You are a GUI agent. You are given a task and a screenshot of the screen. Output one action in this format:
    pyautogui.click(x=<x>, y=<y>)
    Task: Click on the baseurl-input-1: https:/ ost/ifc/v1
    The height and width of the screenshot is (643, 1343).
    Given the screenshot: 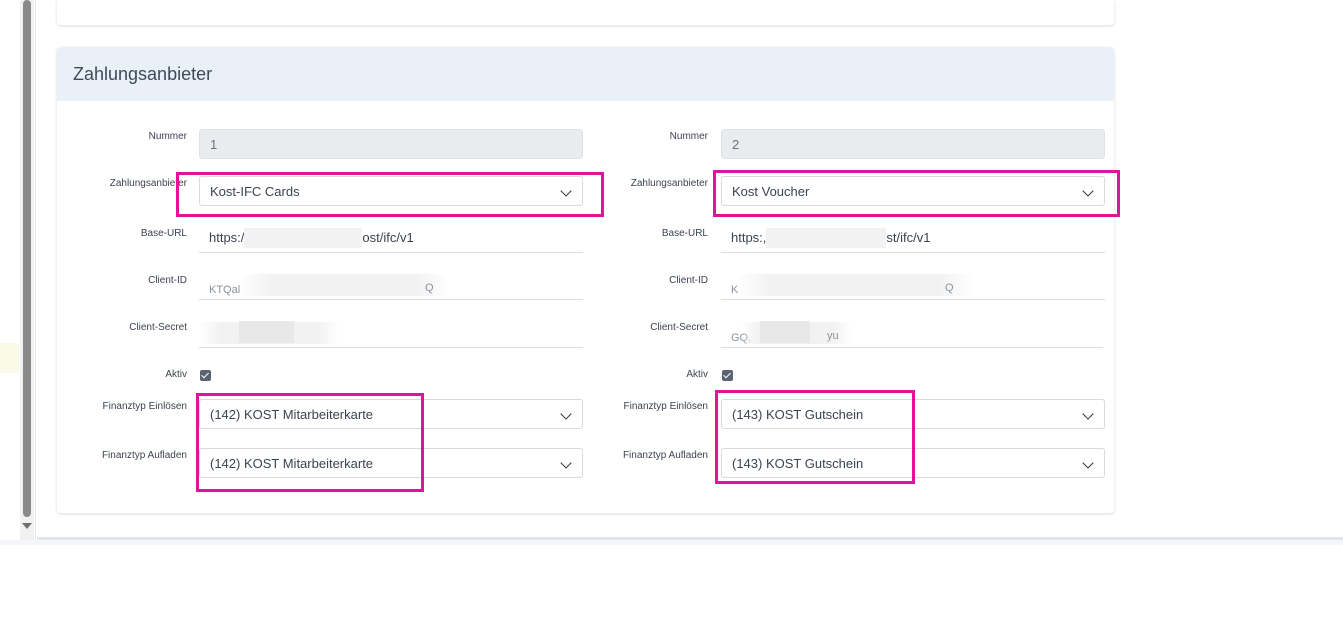 What is the action you would take?
    pyautogui.click(x=391, y=238)
    